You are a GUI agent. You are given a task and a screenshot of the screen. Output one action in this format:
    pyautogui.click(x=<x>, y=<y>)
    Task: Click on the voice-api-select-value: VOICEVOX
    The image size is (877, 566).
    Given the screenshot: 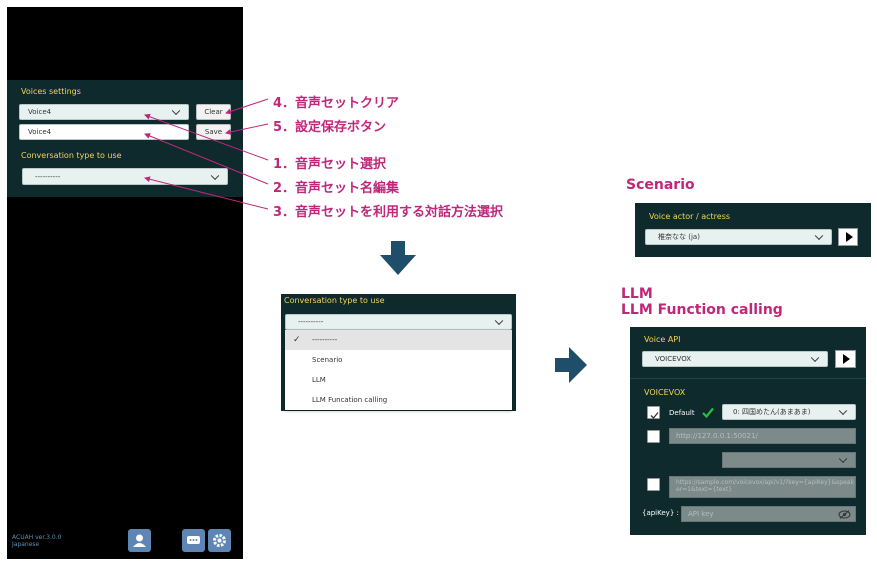 What is the action you would take?
    pyautogui.click(x=673, y=359)
    